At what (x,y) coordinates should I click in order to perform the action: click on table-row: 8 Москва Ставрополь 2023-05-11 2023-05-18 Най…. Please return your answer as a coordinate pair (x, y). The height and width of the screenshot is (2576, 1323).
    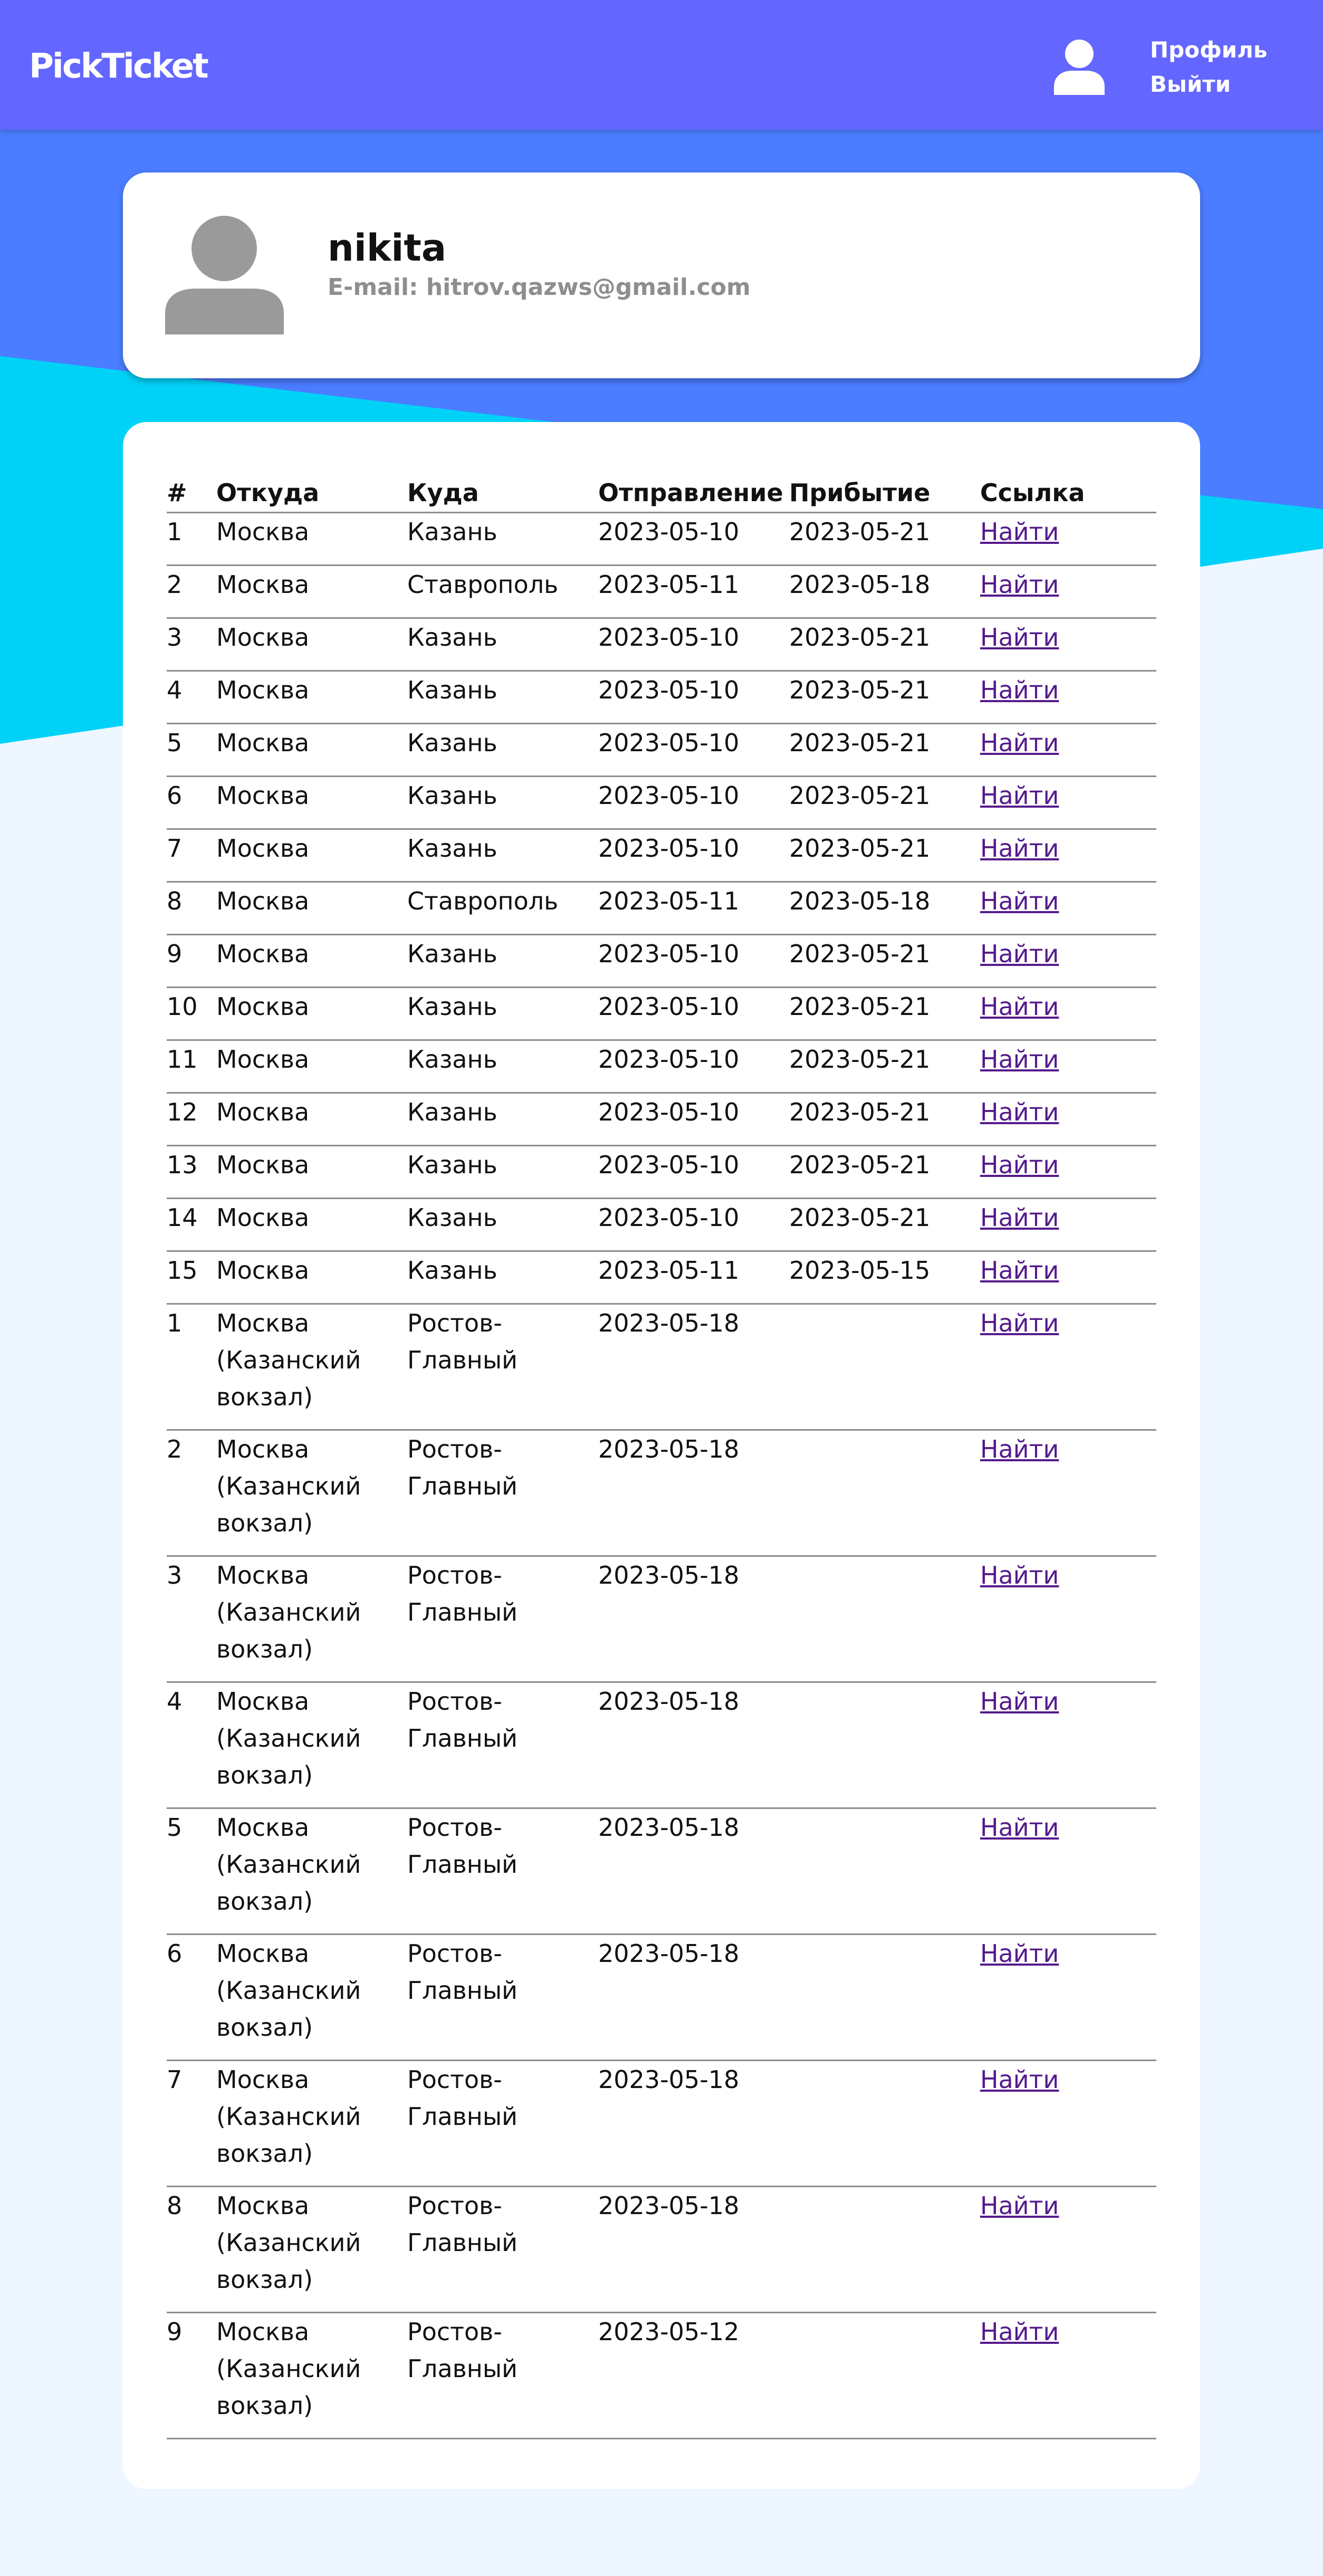
    Looking at the image, I should click on (661, 908).